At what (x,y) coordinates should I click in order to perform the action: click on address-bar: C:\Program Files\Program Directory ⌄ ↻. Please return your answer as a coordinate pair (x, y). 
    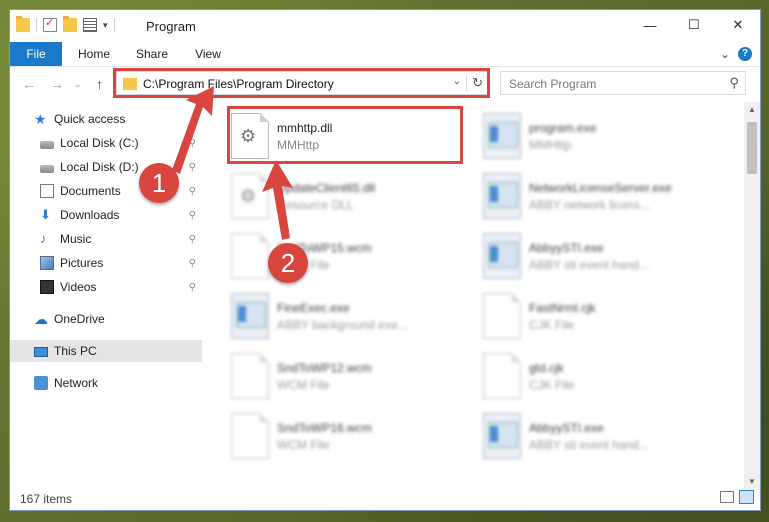
    Looking at the image, I should click on (302, 83).